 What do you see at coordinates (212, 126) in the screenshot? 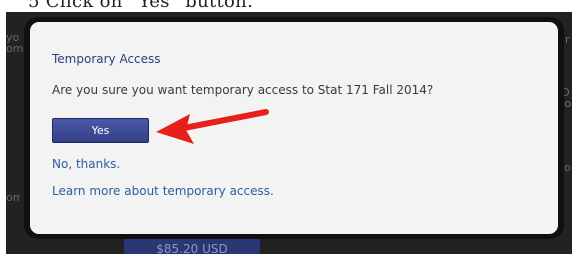
I see `red-arrow-icon` at bounding box center [212, 126].